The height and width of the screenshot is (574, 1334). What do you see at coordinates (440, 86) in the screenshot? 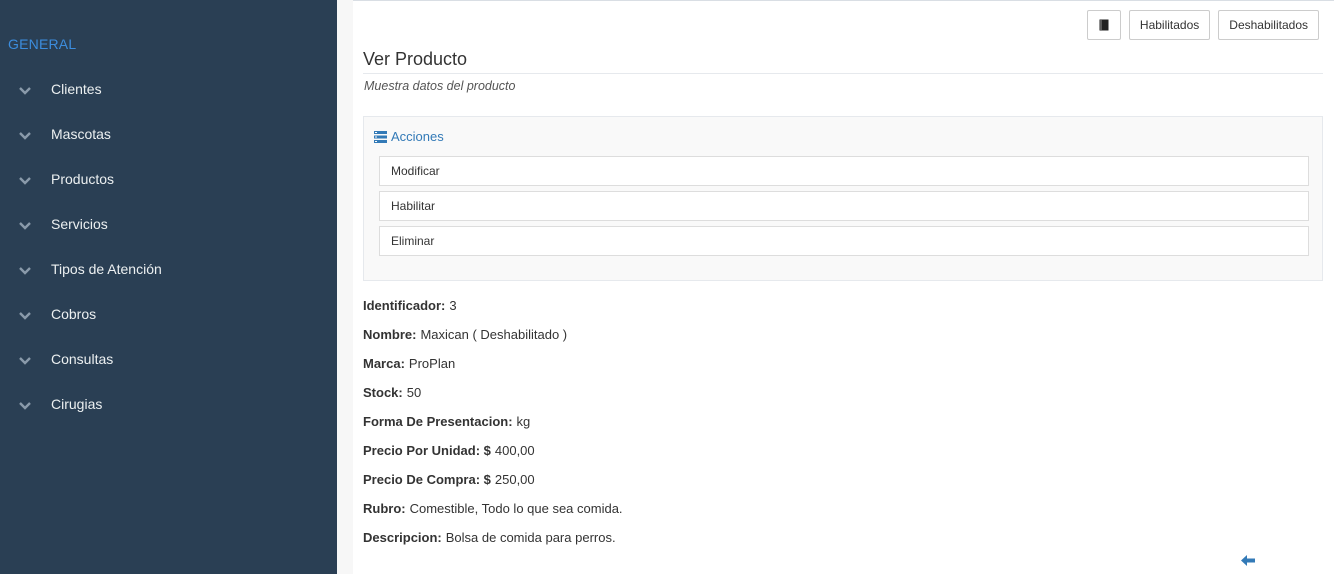
I see `page-subtitle: Muestra datos del producto` at bounding box center [440, 86].